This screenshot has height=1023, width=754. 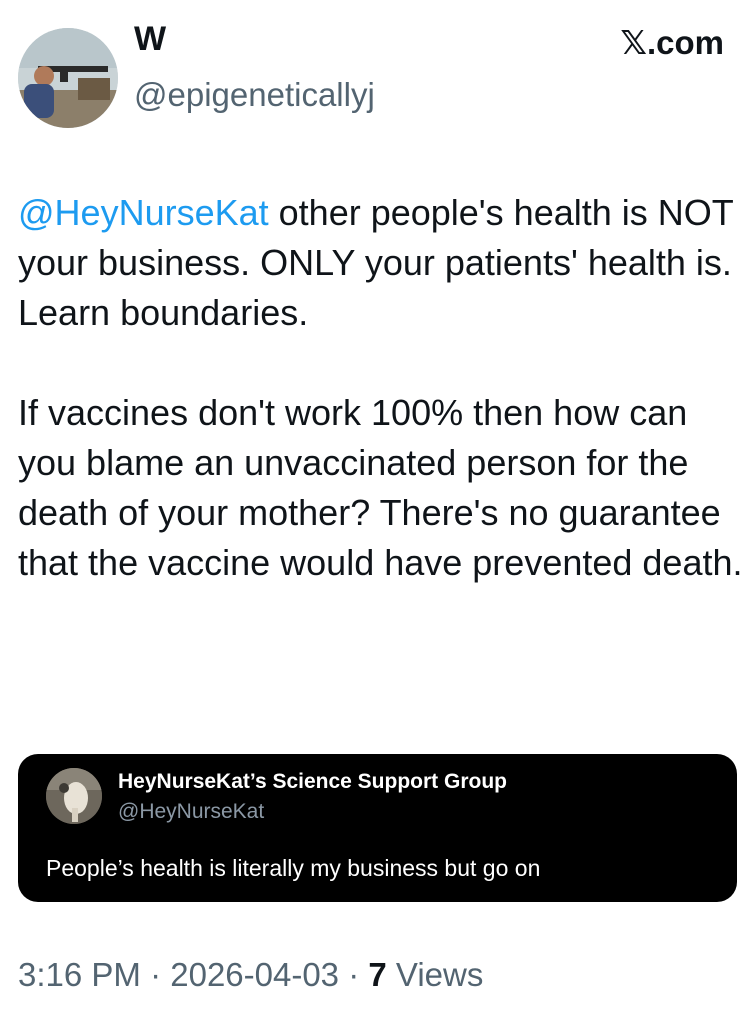 What do you see at coordinates (312, 782) in the screenshot?
I see `quoted-author-name: HeyNurseKat’s Science Support Group` at bounding box center [312, 782].